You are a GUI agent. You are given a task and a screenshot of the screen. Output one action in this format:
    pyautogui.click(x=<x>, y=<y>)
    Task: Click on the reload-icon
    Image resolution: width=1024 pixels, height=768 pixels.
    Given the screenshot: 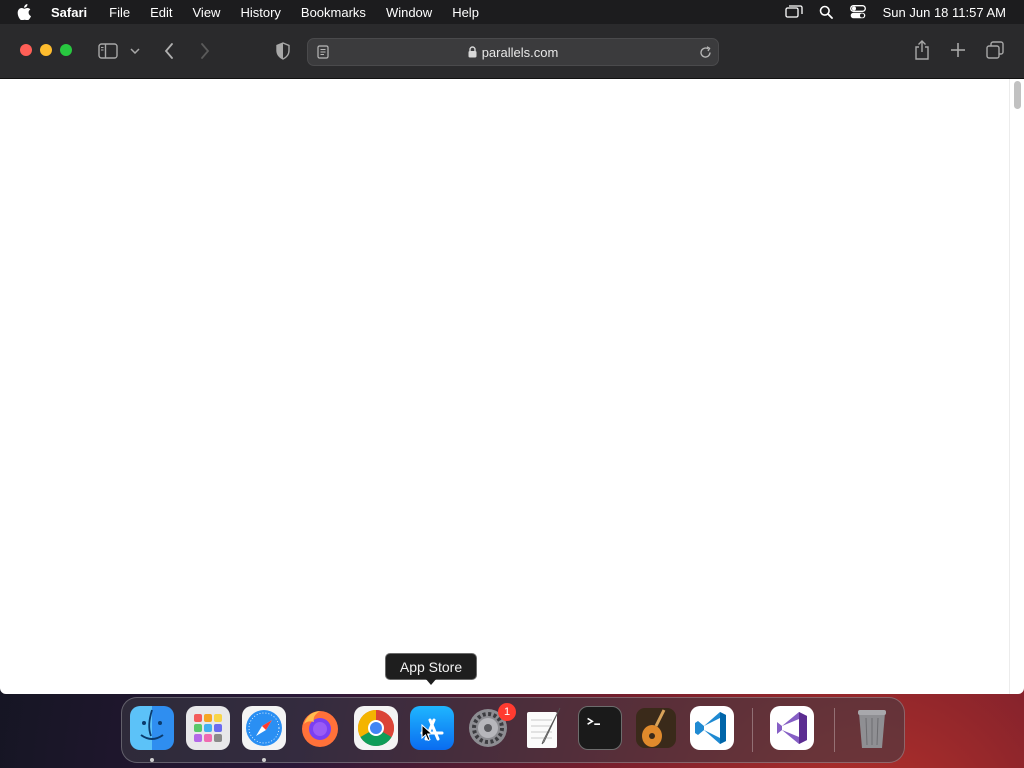 What is the action you would take?
    pyautogui.click(x=705, y=52)
    